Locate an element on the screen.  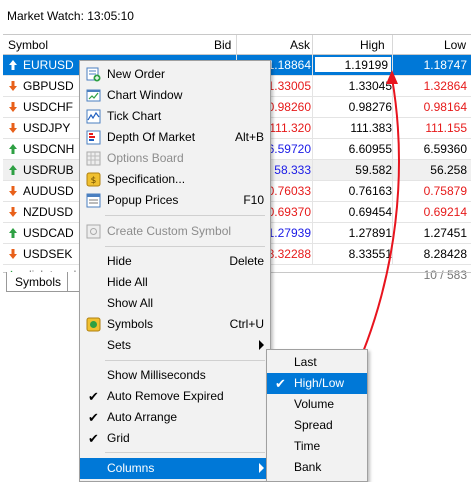
new-order-icon is located at coordinates (93, 74).